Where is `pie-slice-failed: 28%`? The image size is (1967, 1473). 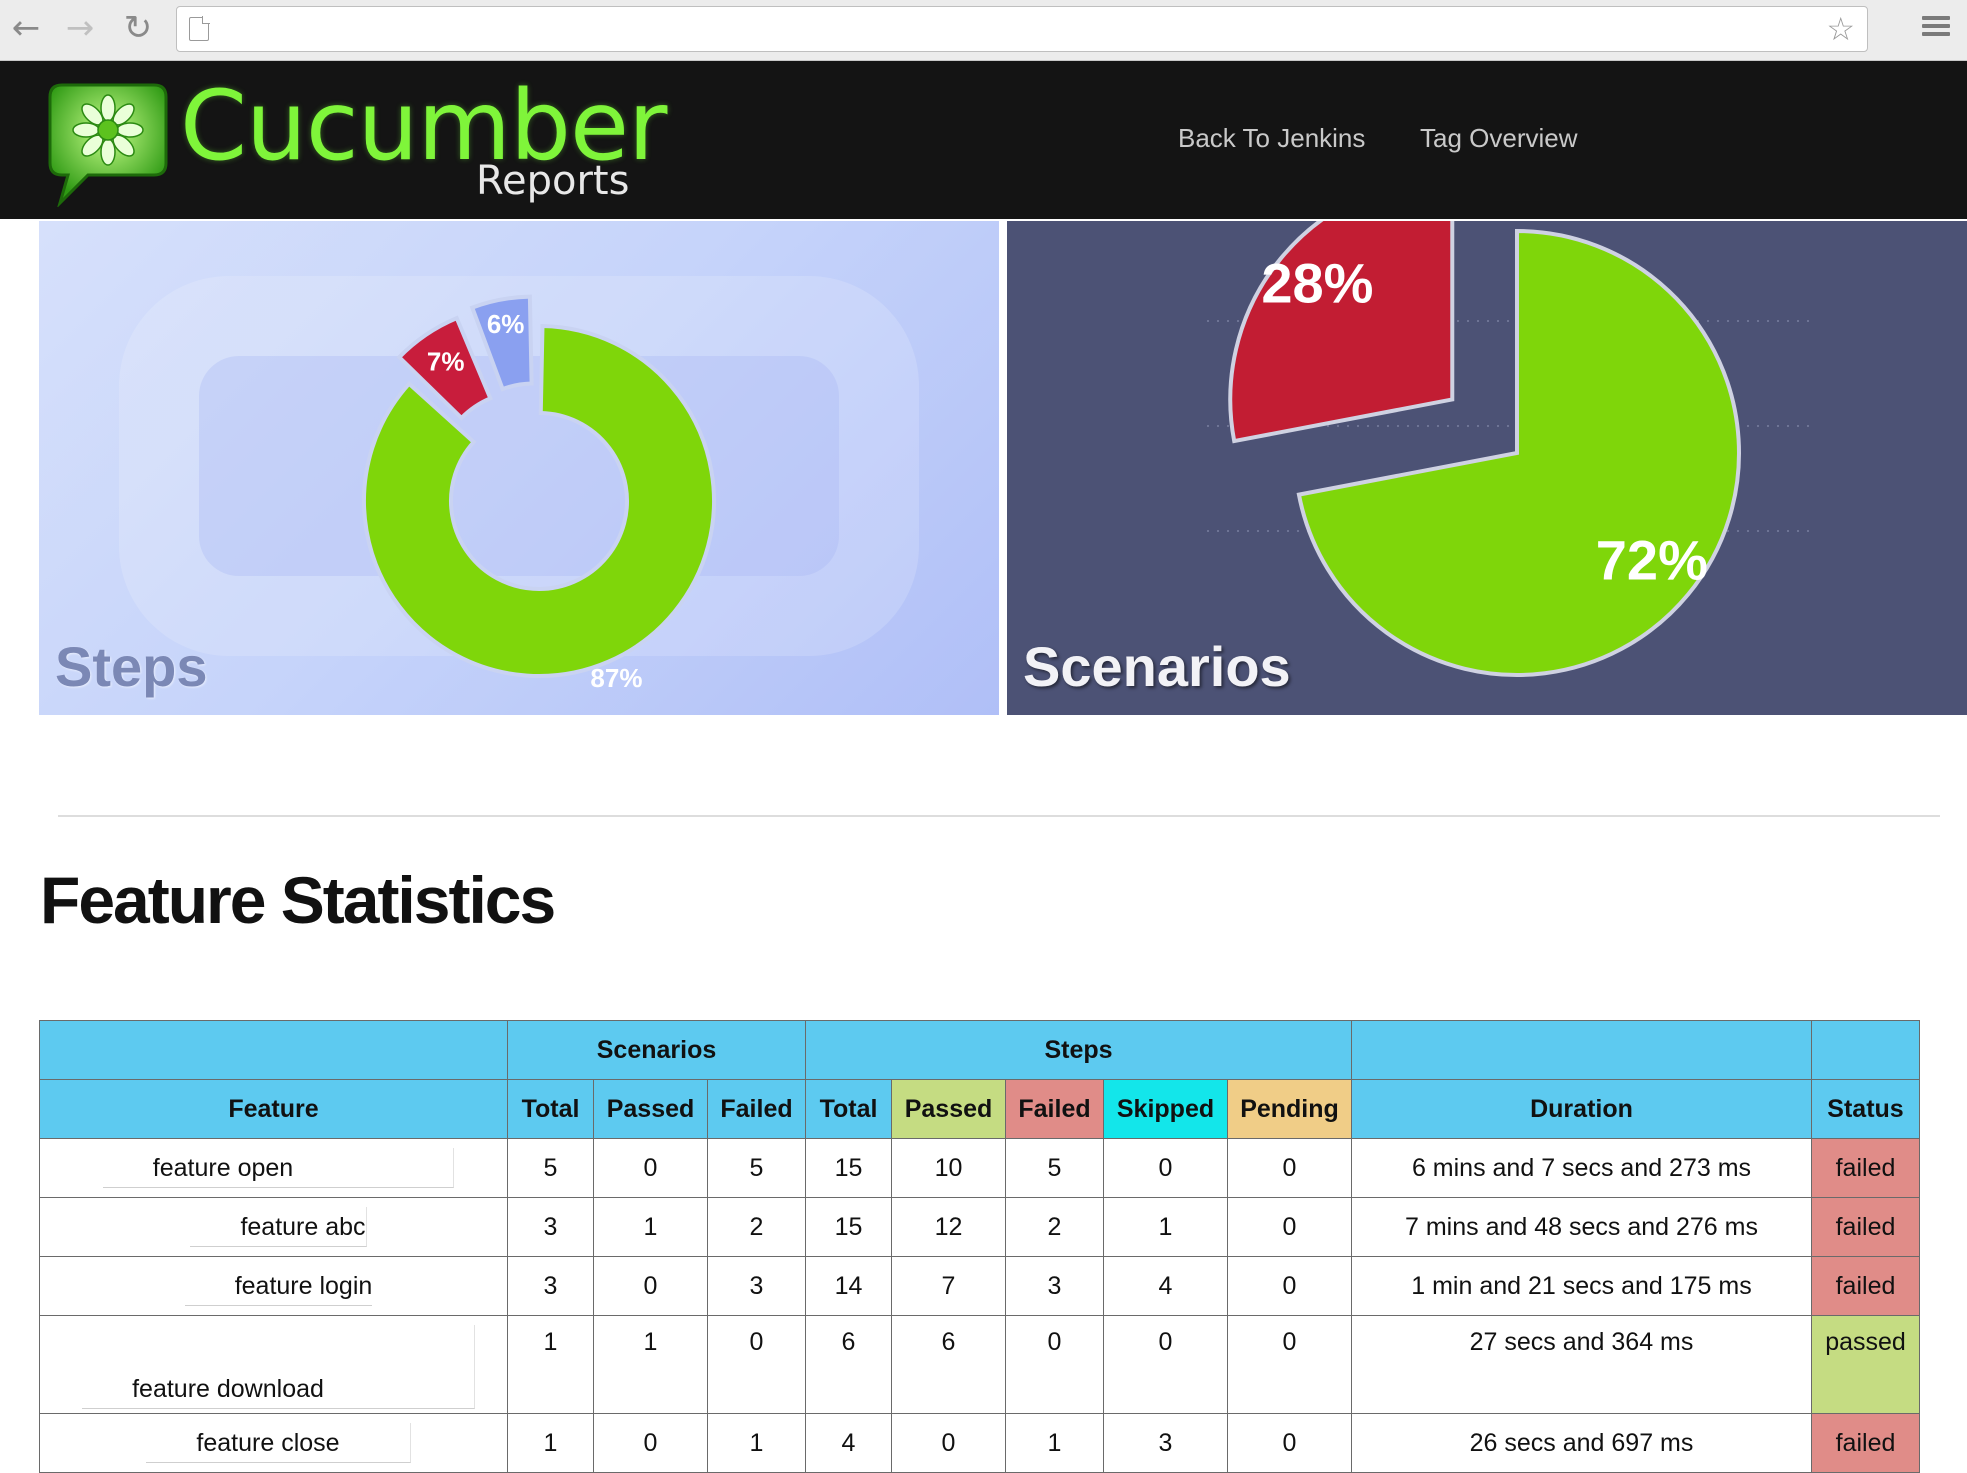 pie-slice-failed: 28% is located at coordinates (1341, 332).